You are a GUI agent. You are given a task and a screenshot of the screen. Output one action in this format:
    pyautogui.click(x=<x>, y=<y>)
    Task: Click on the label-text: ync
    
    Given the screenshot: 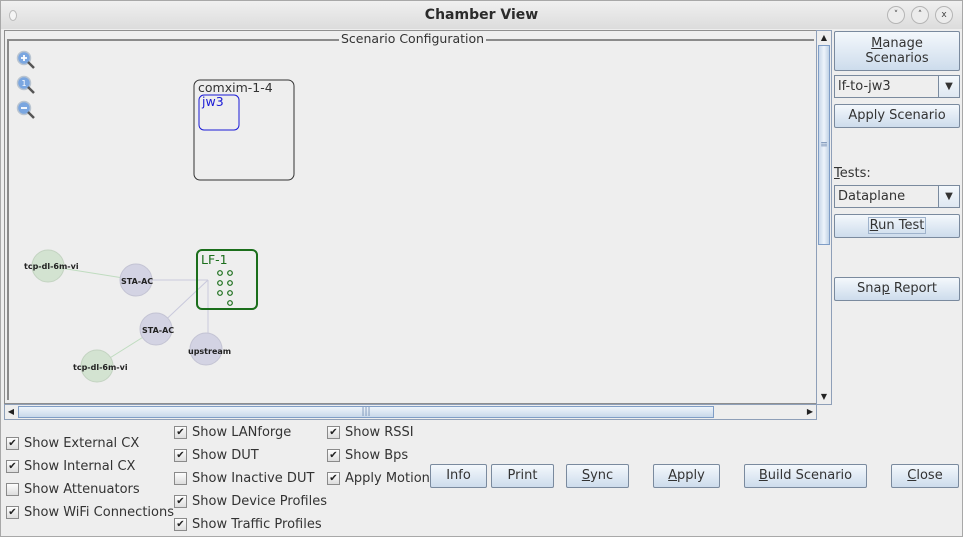 What is the action you would take?
    pyautogui.click(x=602, y=475)
    